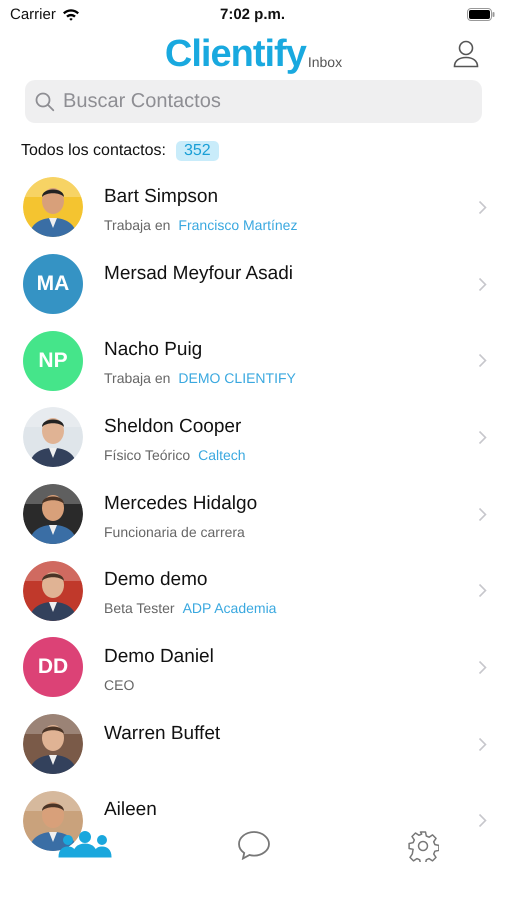  What do you see at coordinates (466, 54) in the screenshot?
I see `profile-icon` at bounding box center [466, 54].